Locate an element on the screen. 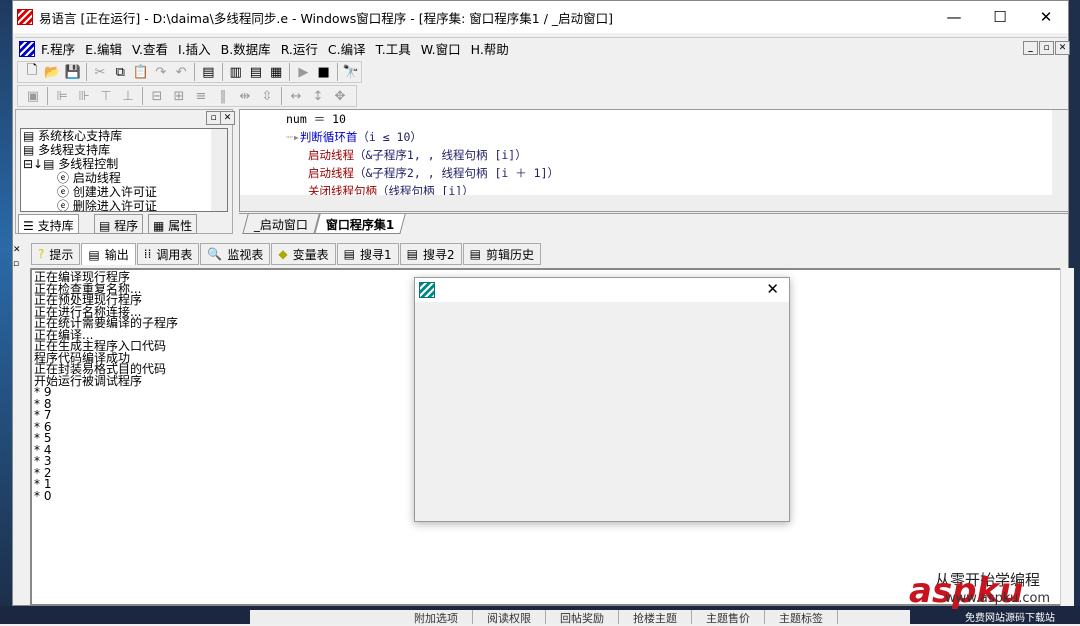 The width and height of the screenshot is (1080, 626). dialog-app-icon is located at coordinates (427, 290).